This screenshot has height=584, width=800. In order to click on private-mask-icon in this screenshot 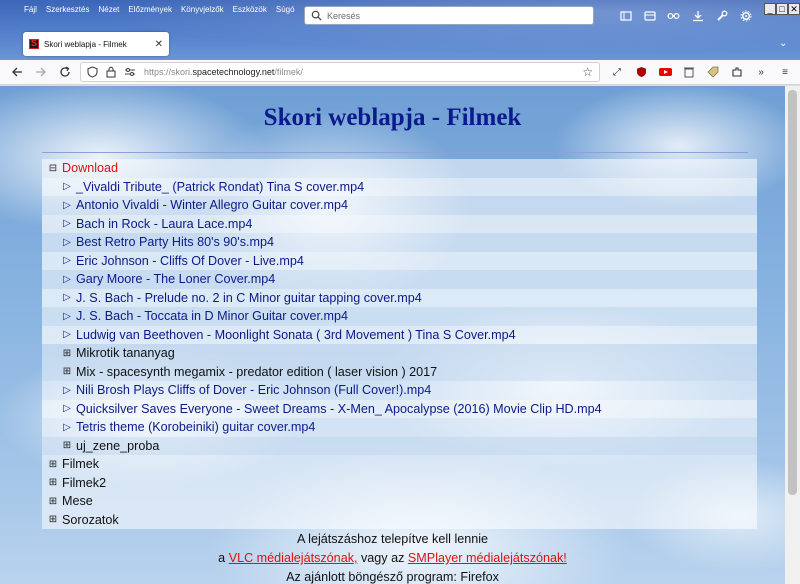, I will do `click(673, 15)`.